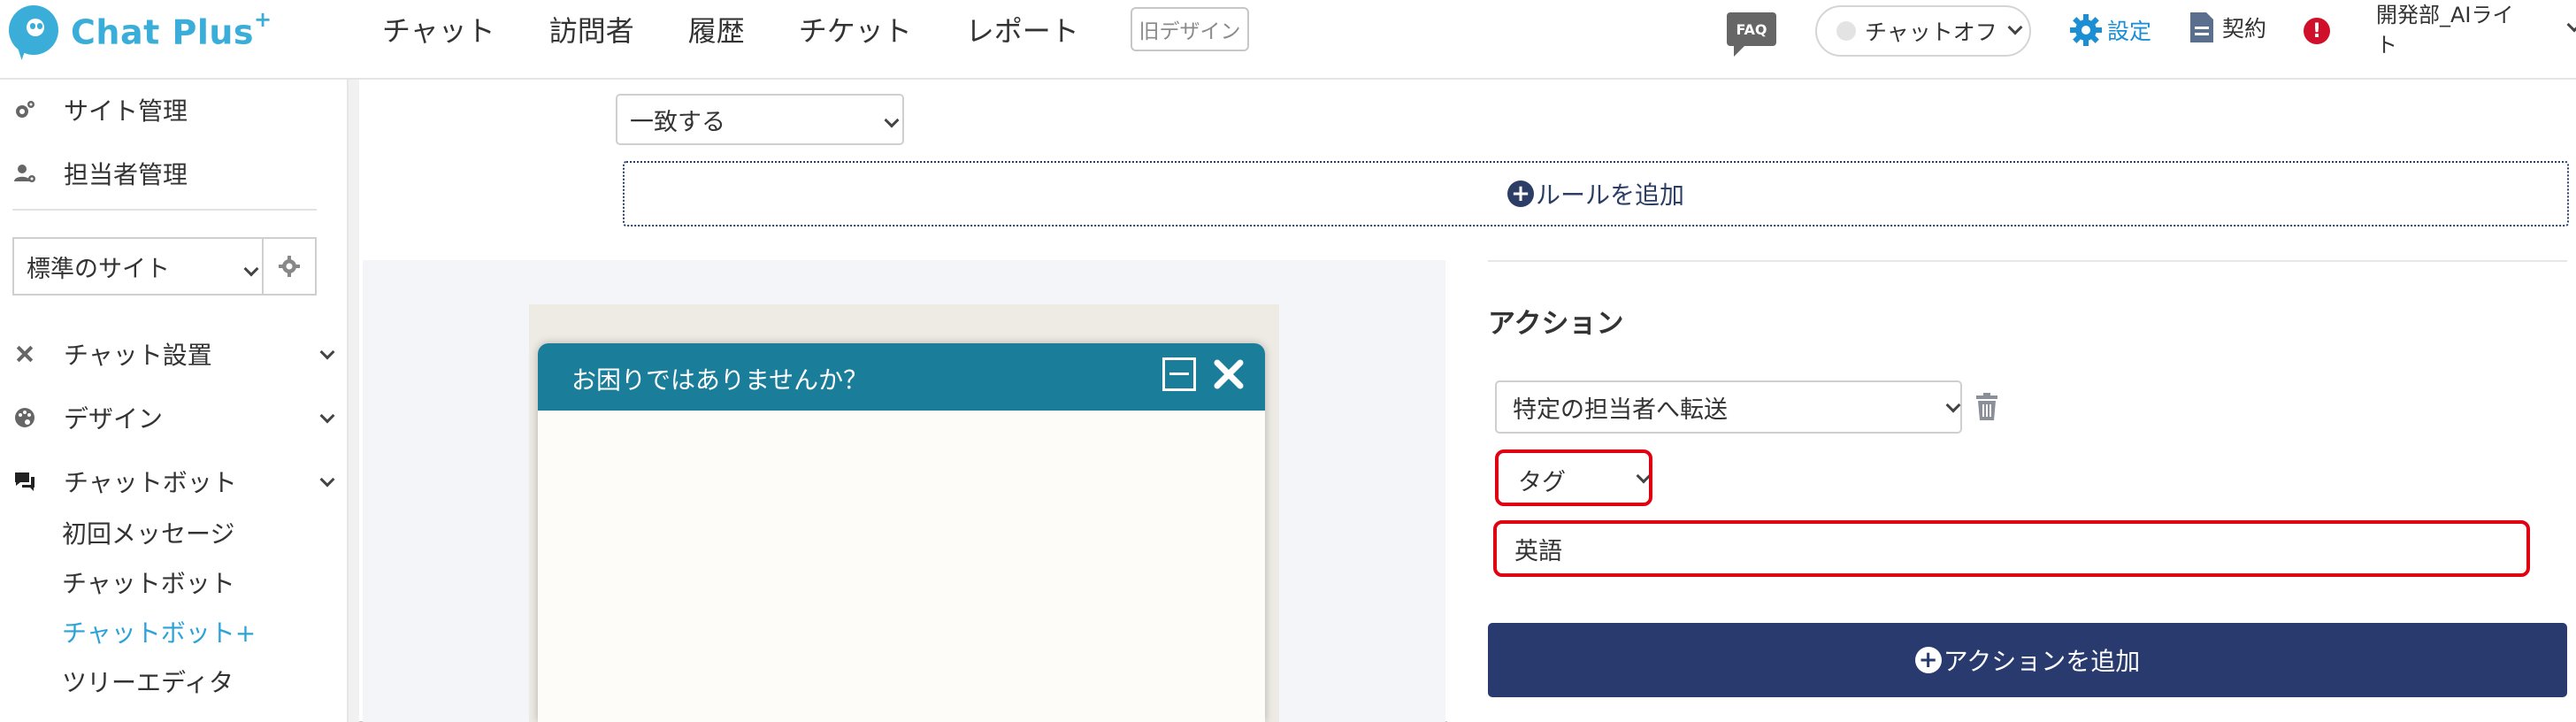  I want to click on action-title: アクション, so click(1556, 324).